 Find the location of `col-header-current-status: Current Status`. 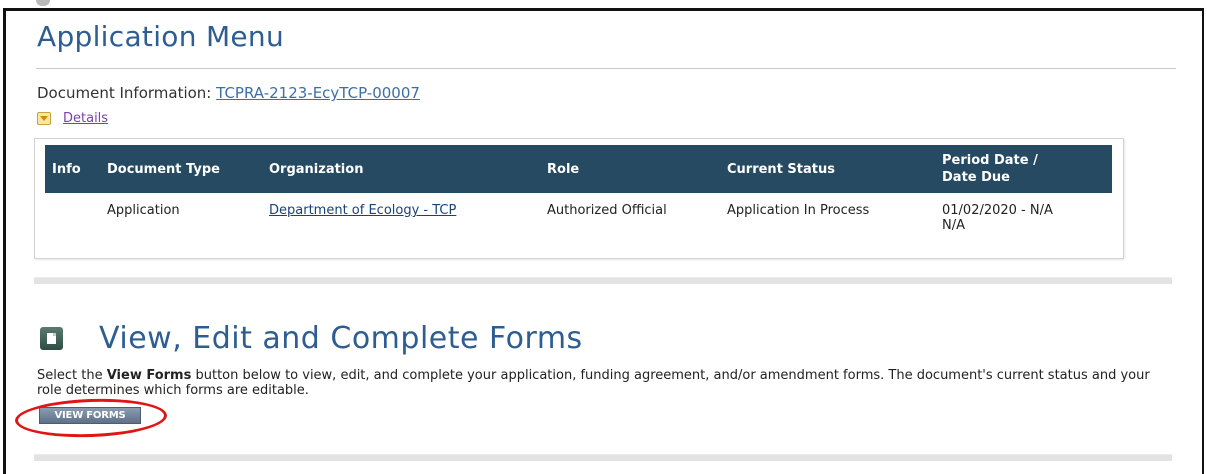

col-header-current-status: Current Status is located at coordinates (781, 169).